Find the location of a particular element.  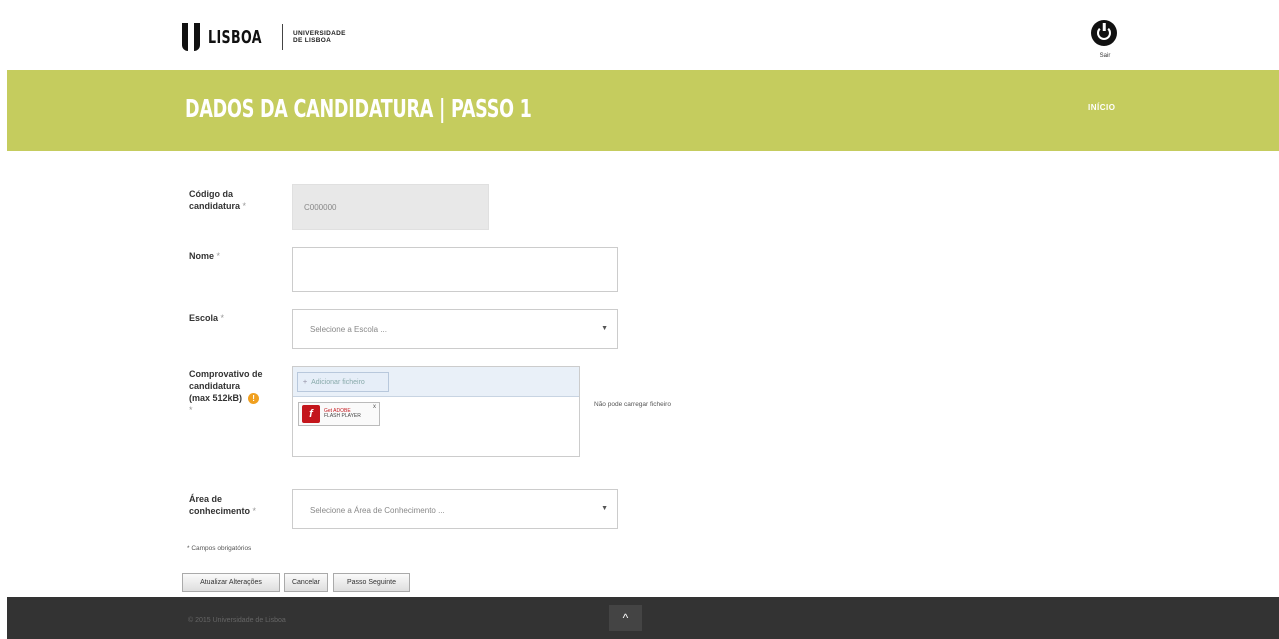

scroll-top-button: ^ is located at coordinates (625, 618).